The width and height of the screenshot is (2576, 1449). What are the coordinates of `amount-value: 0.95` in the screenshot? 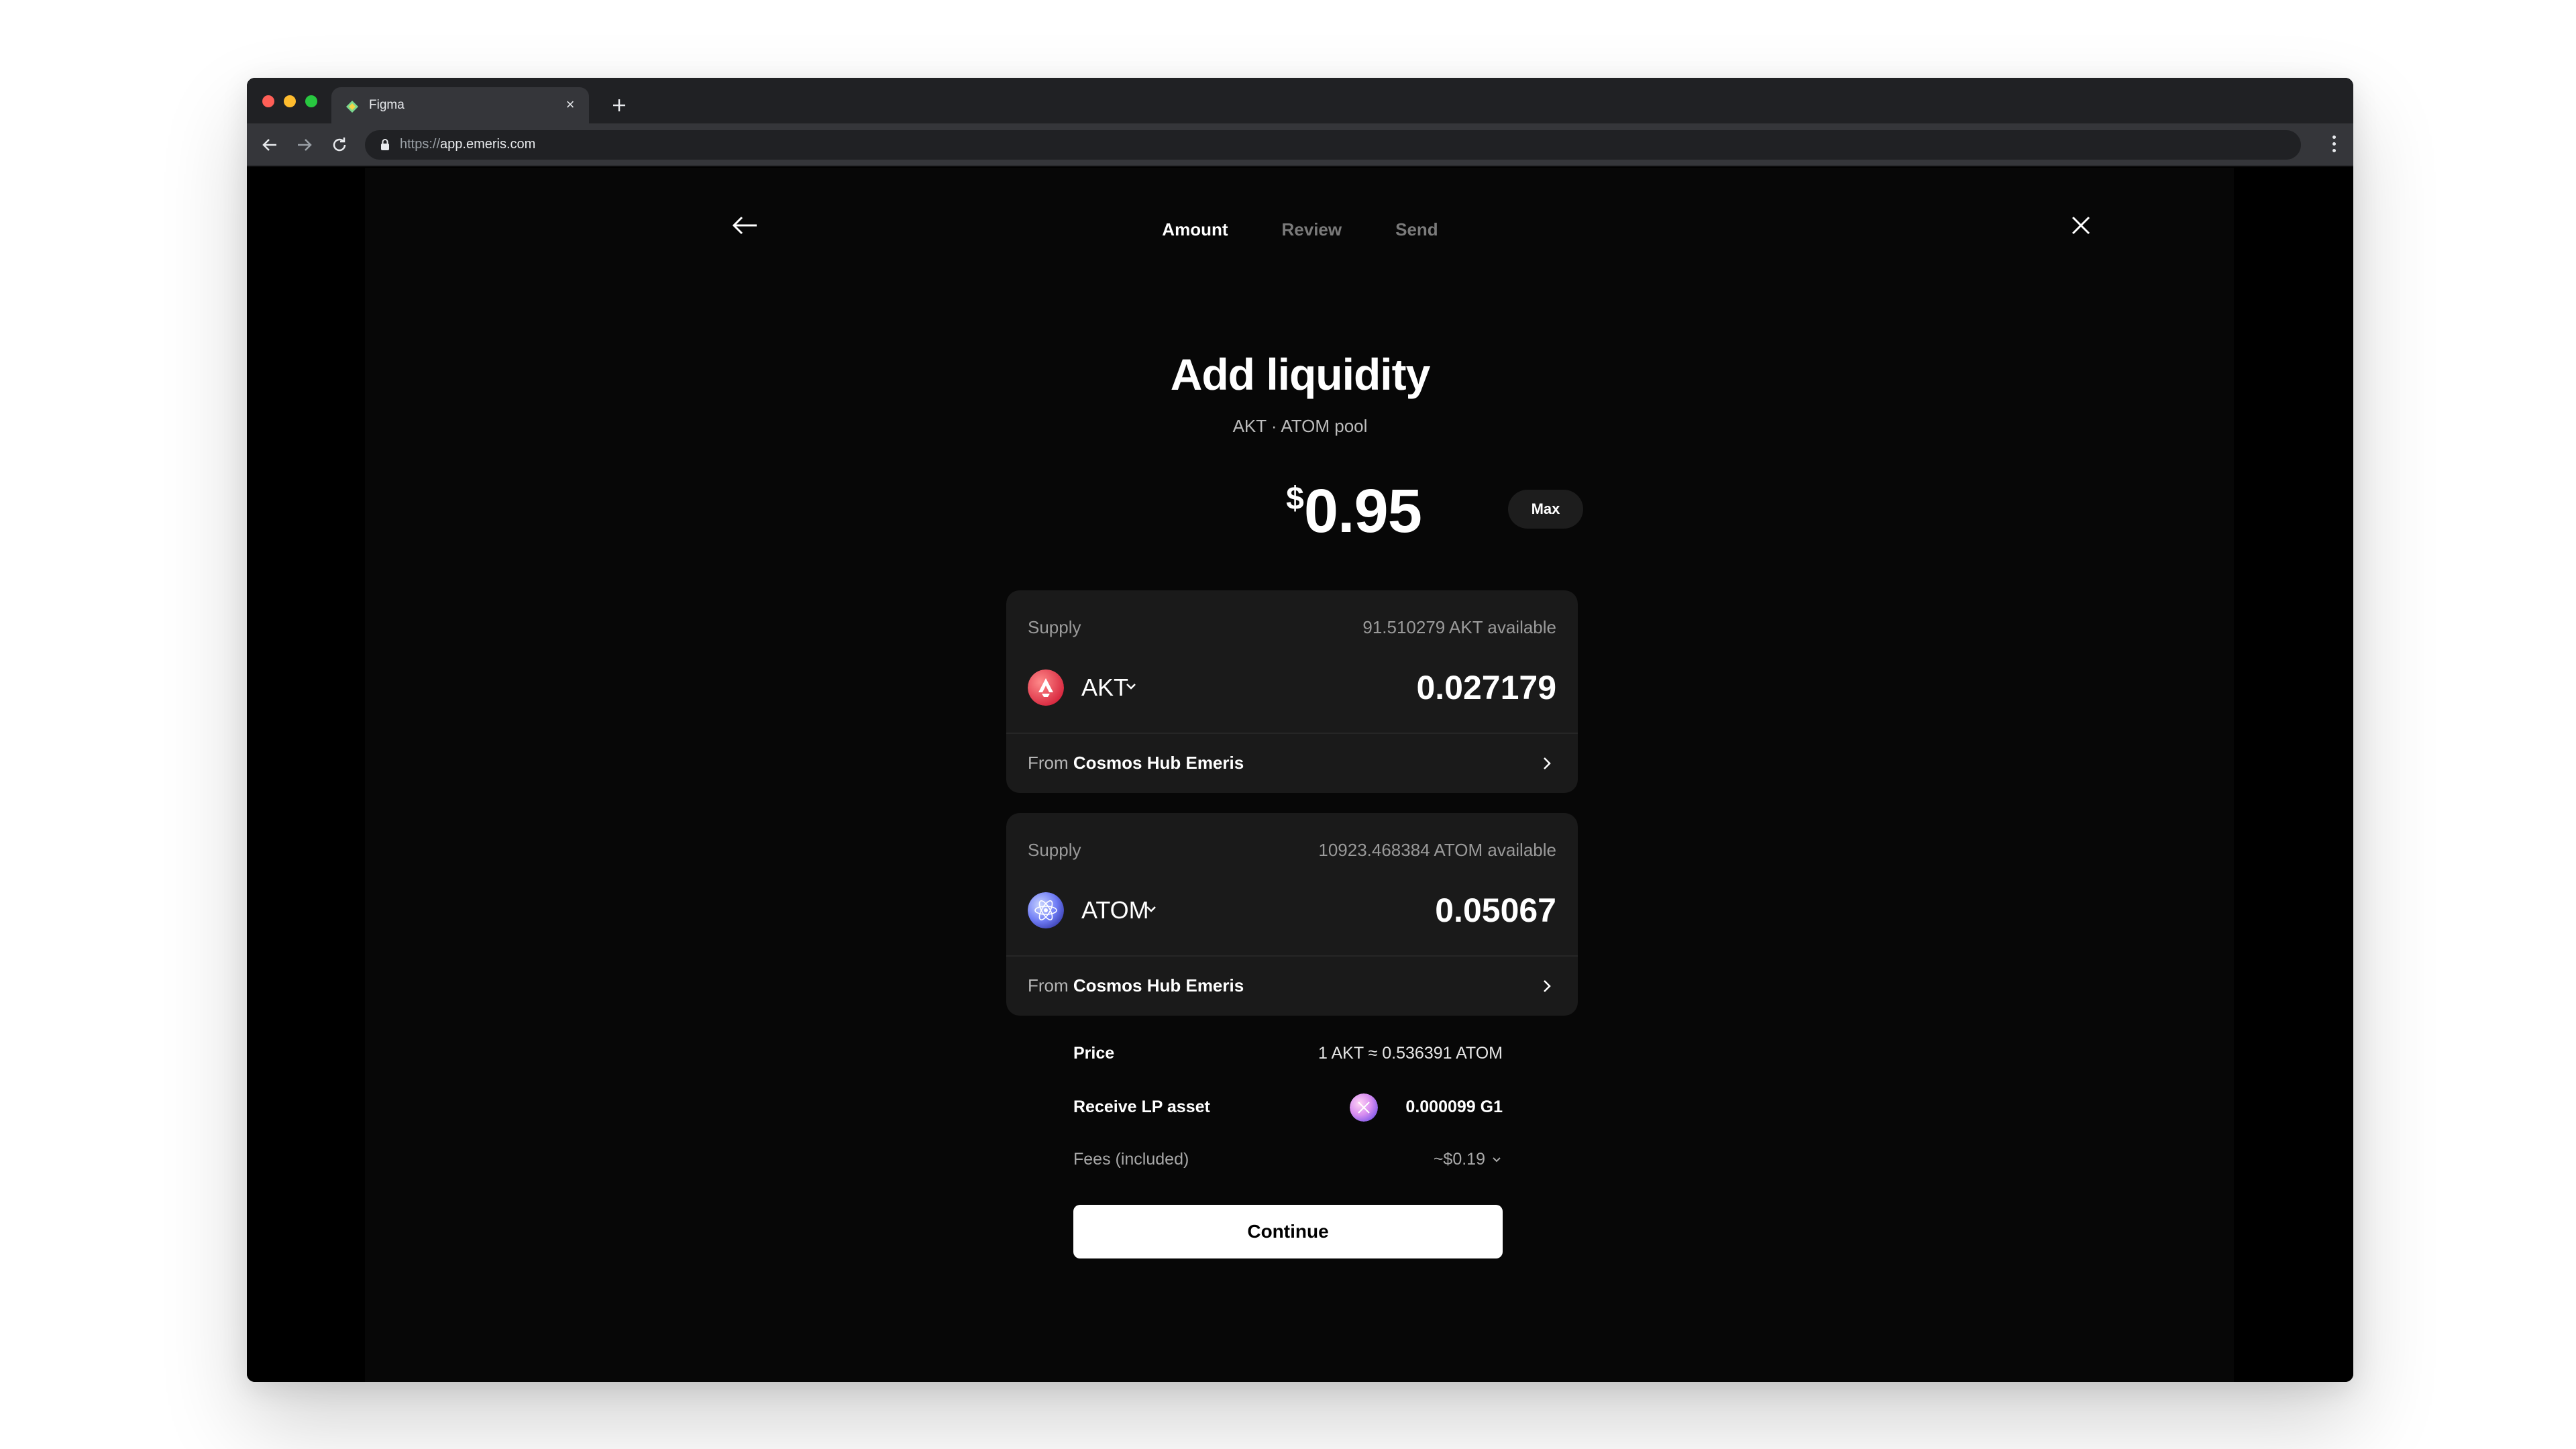 It's located at (1362, 511).